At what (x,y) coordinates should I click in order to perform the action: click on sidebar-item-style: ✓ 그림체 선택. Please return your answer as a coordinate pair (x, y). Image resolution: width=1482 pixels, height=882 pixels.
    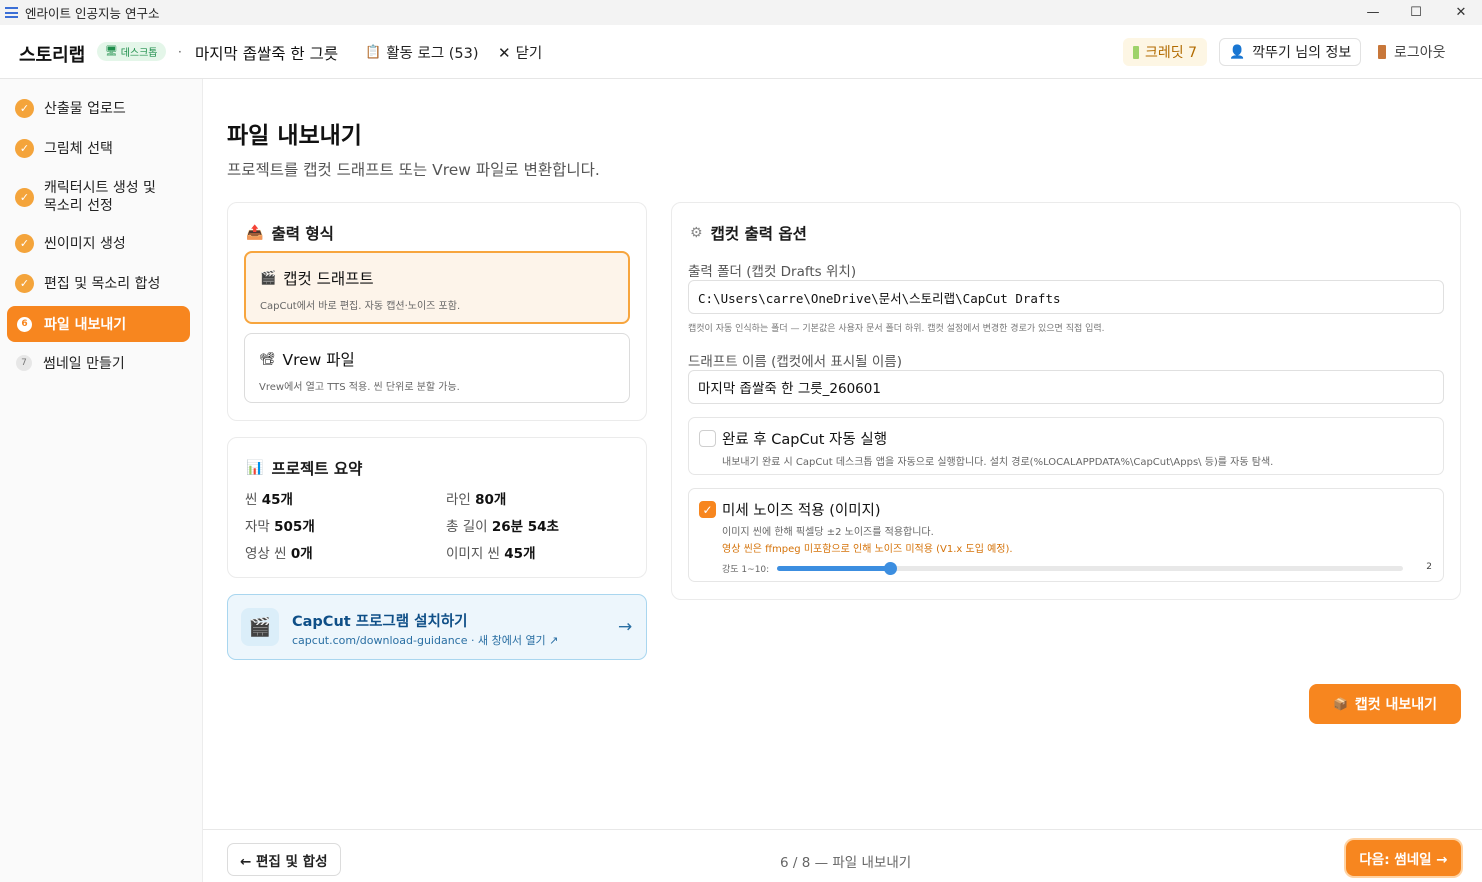
    Looking at the image, I should click on (98, 148).